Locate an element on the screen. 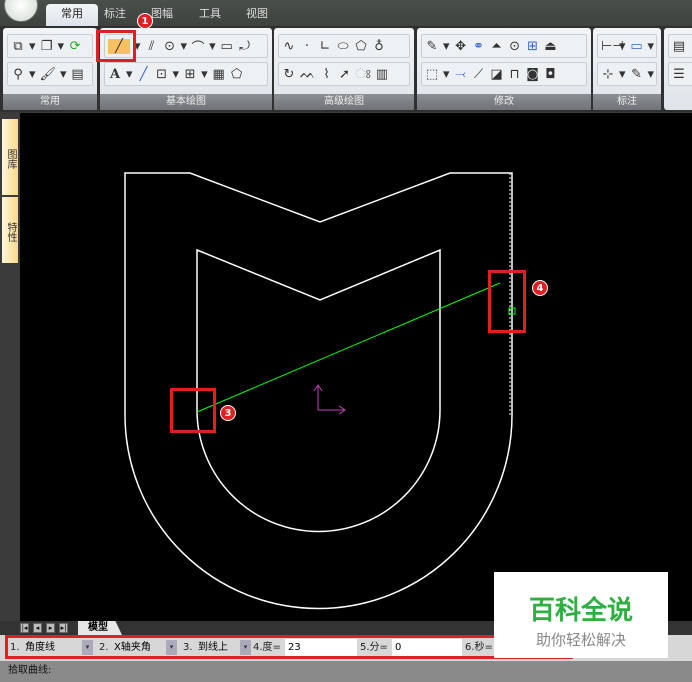  point-icon: · is located at coordinates (307, 46).